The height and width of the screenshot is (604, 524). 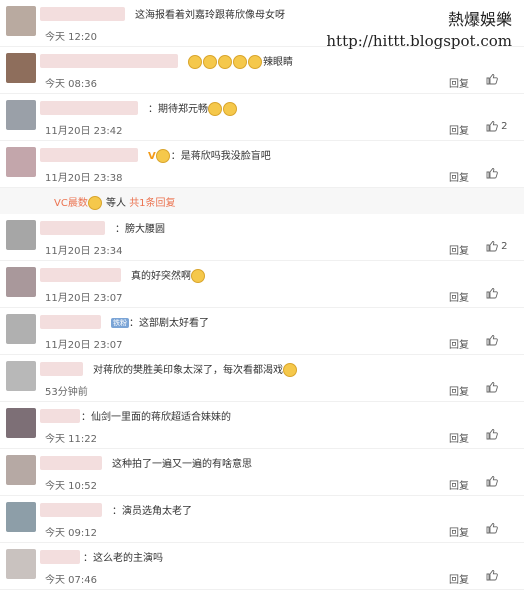 I want to click on watermark-url: http://hittt.blogspot.com, so click(x=419, y=41).